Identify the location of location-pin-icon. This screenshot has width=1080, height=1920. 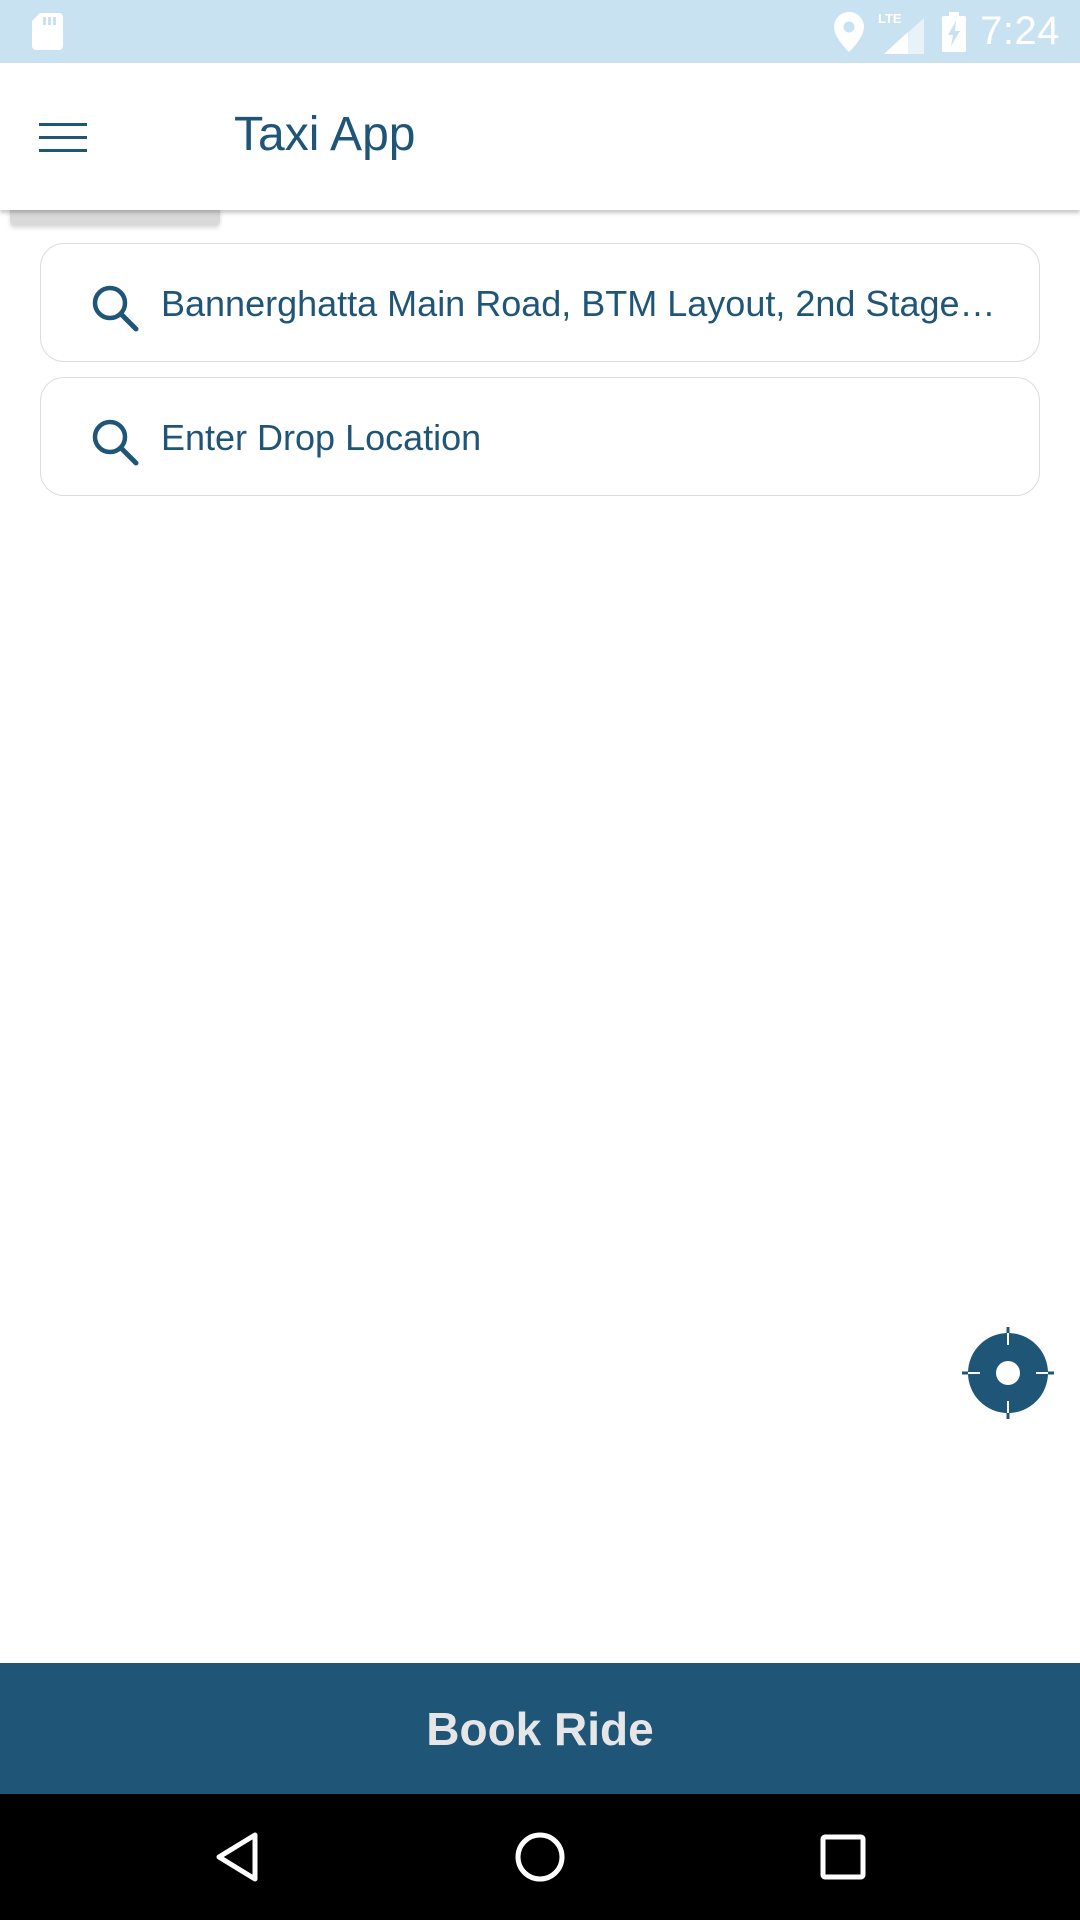
(849, 31).